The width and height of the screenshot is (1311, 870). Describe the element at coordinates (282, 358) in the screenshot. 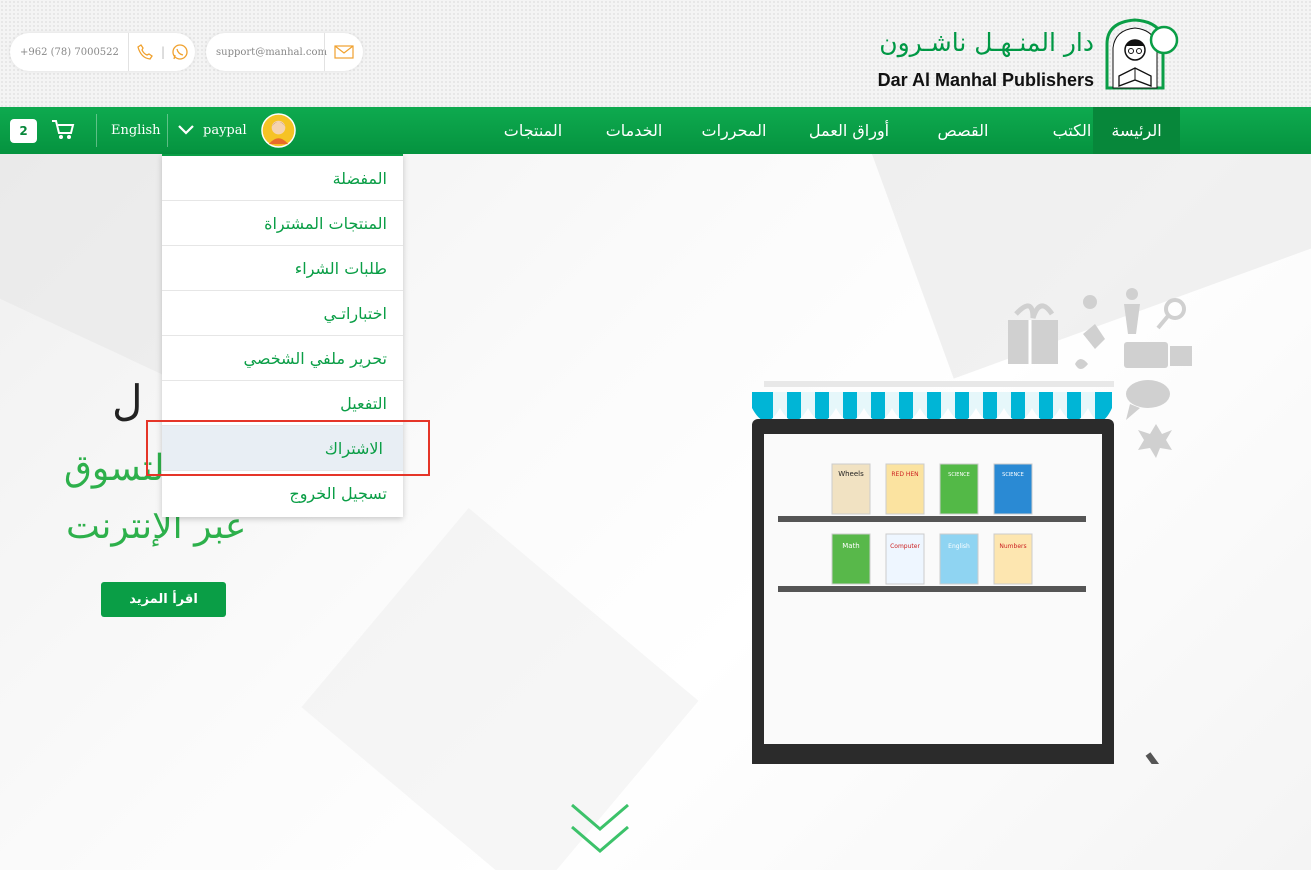

I see `menu-item-edit-profile: تحرير ملفي الشخصي` at that location.